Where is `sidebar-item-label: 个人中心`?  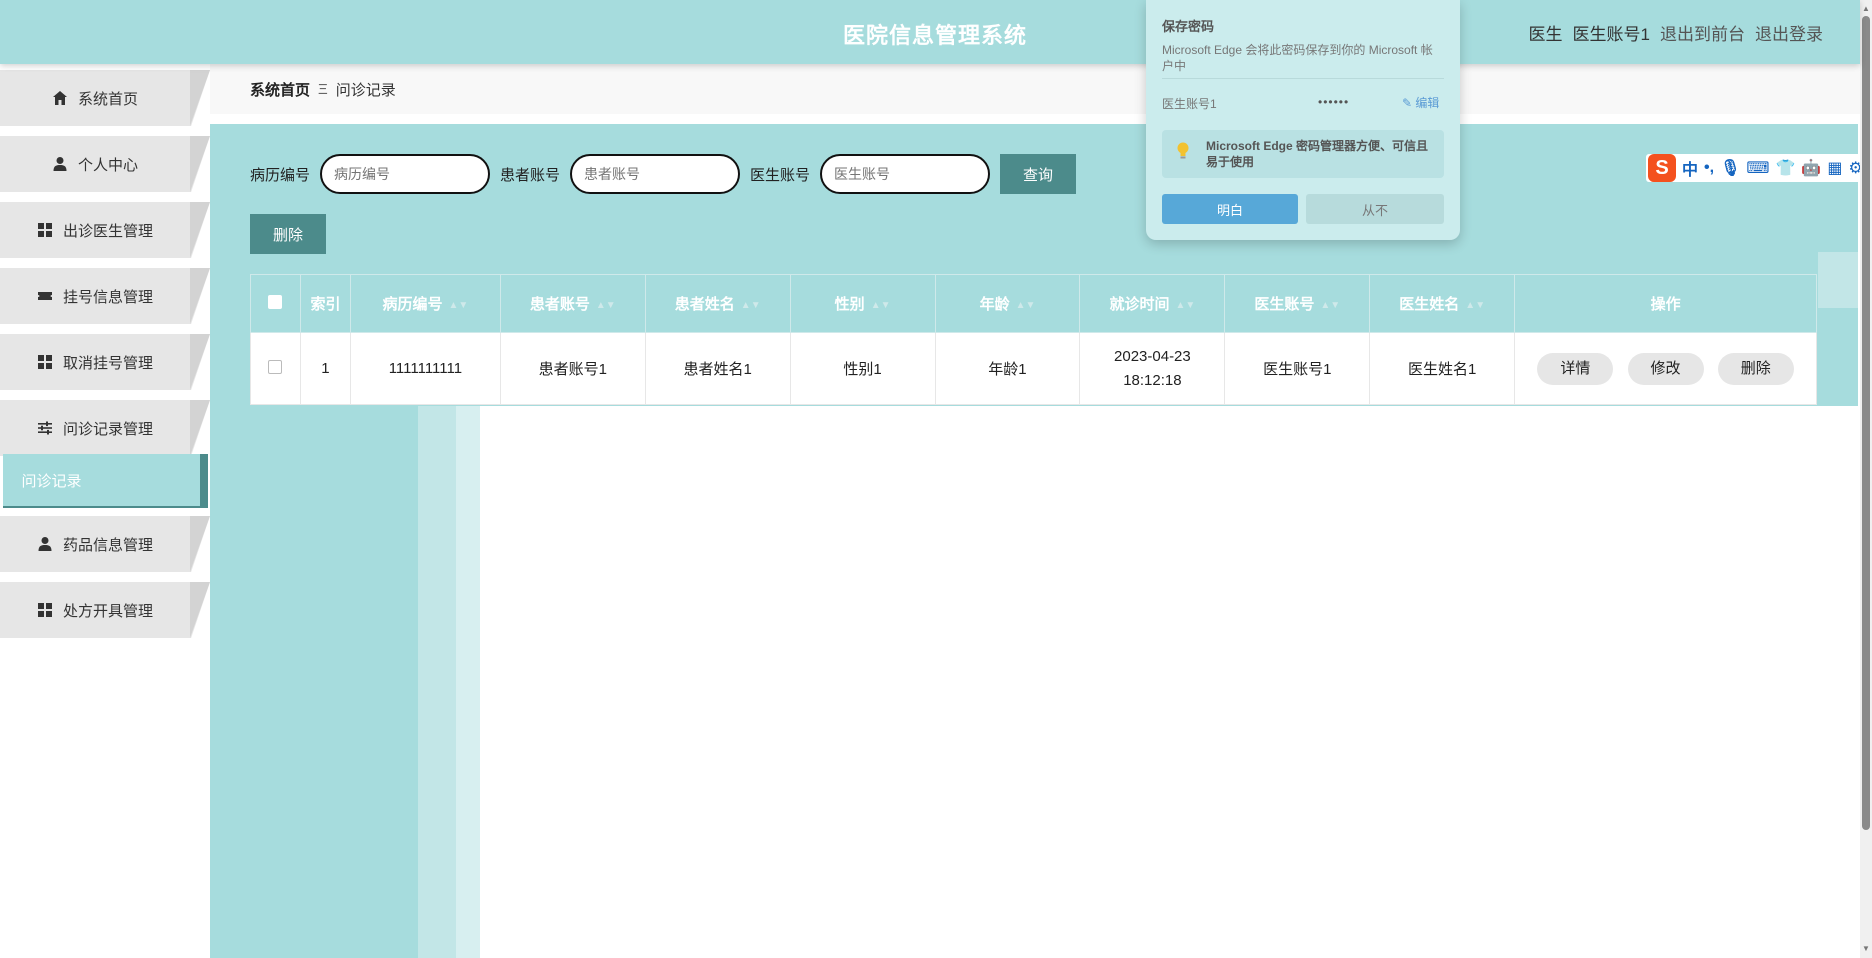
sidebar-item-label: 个人中心 is located at coordinates (107, 165).